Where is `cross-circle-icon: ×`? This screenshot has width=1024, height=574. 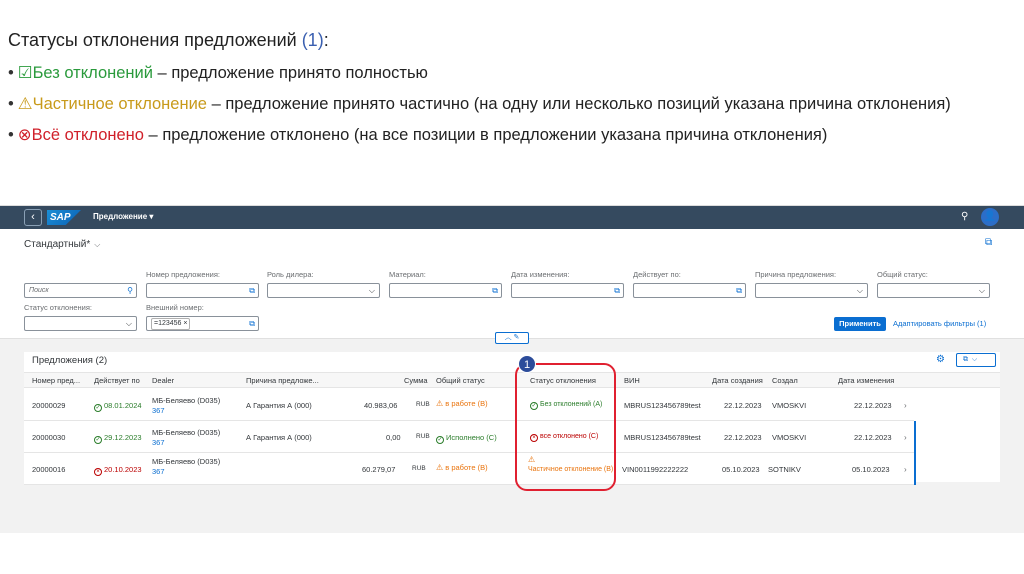
cross-circle-icon: × is located at coordinates (98, 472).